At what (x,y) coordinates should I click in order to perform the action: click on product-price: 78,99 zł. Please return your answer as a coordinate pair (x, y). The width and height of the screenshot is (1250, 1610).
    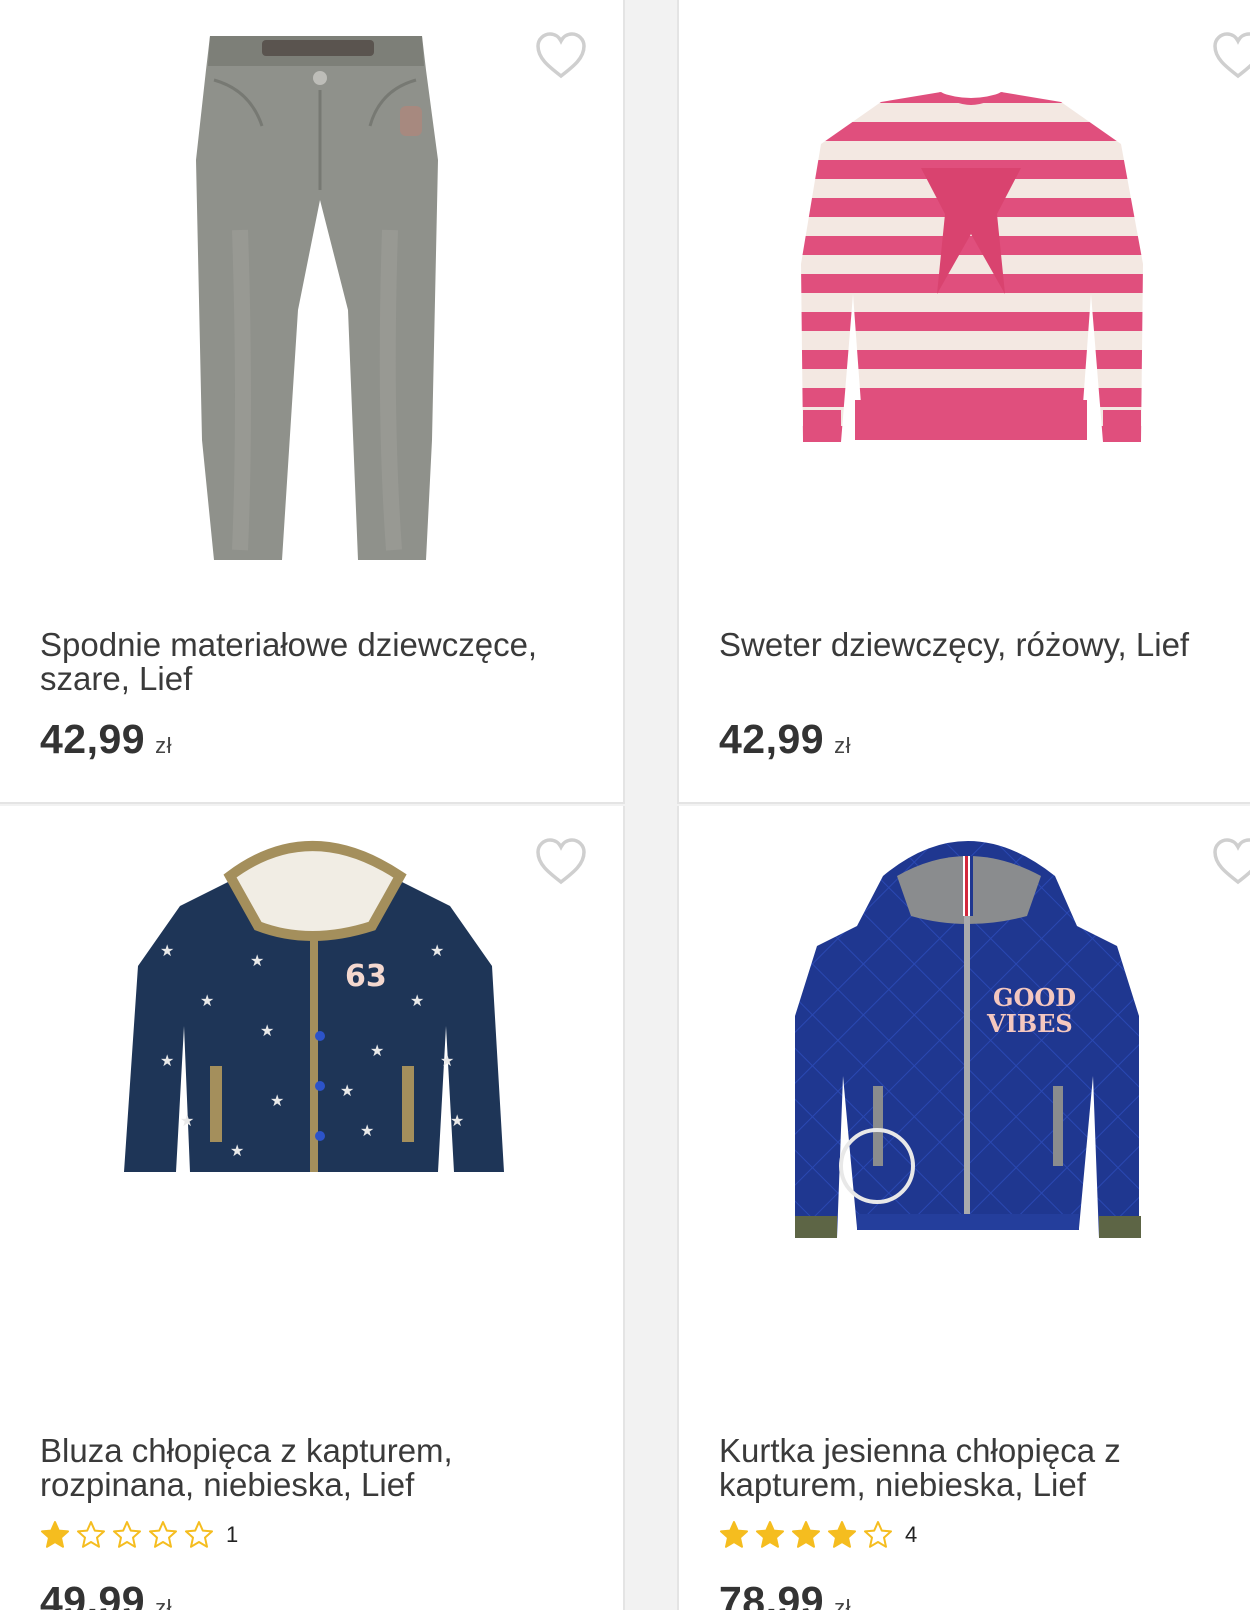
    Looking at the image, I should click on (785, 1594).